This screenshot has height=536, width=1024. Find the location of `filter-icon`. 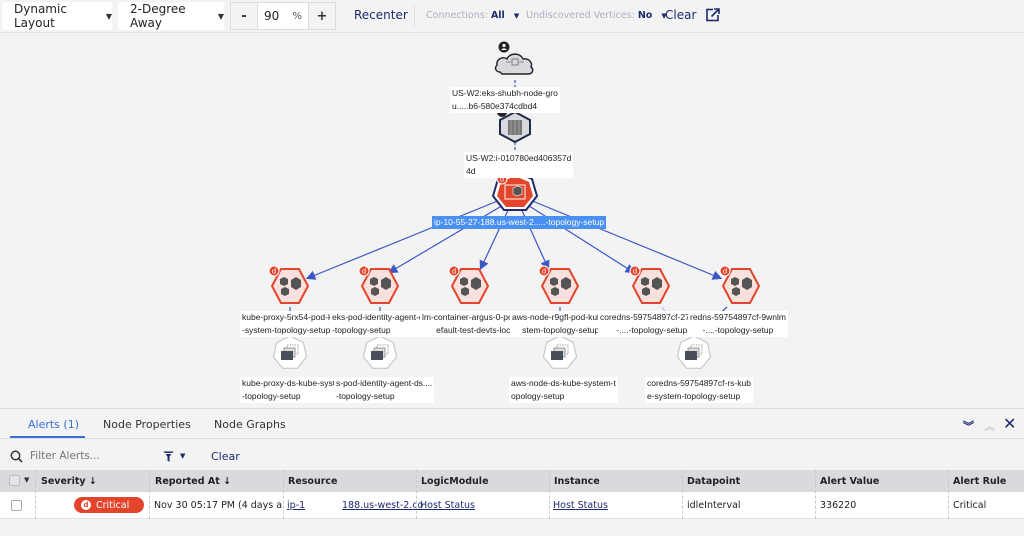

filter-icon is located at coordinates (168, 457).